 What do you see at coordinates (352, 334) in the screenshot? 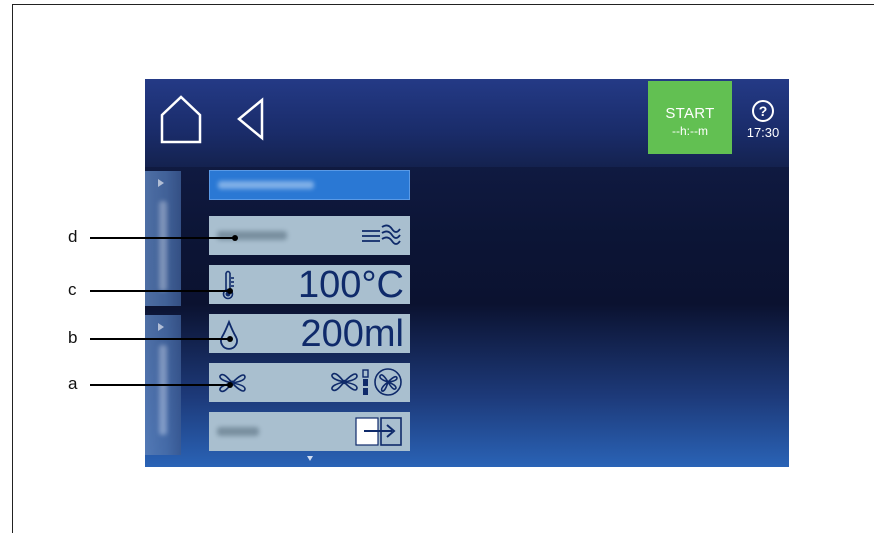
I see `volume-value: 200ml` at bounding box center [352, 334].